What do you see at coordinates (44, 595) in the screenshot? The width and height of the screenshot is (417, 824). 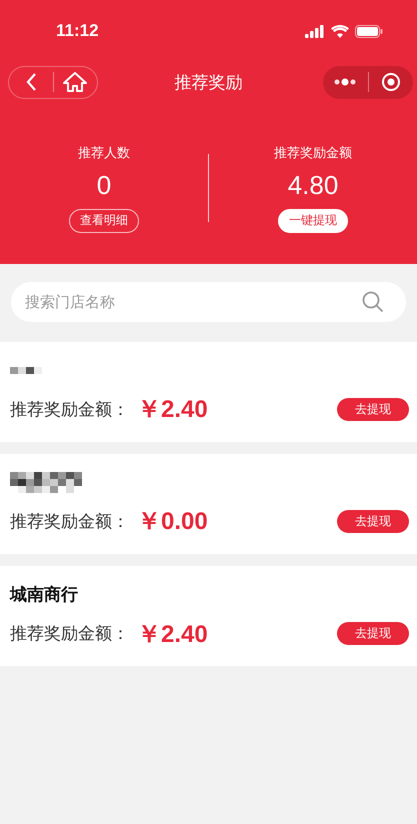 I see `store-name: 城南商行` at bounding box center [44, 595].